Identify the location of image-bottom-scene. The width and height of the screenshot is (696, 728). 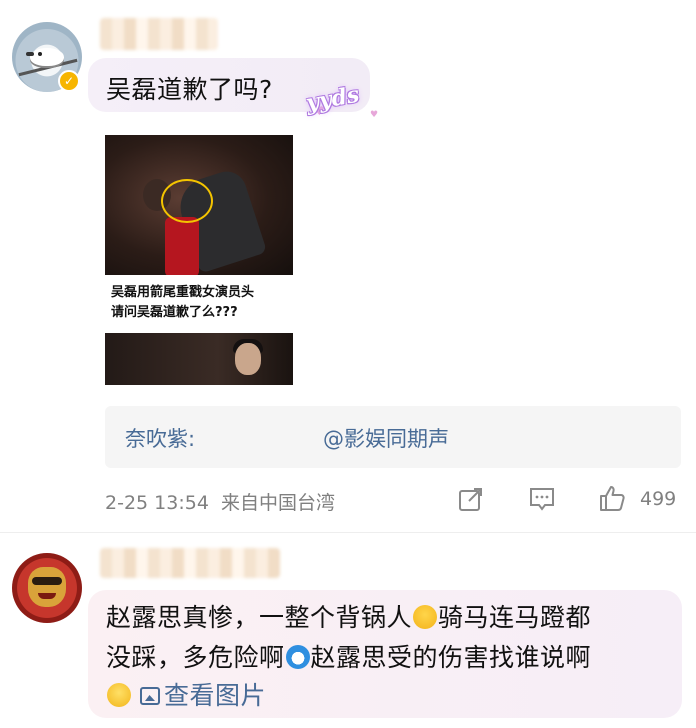
(199, 359).